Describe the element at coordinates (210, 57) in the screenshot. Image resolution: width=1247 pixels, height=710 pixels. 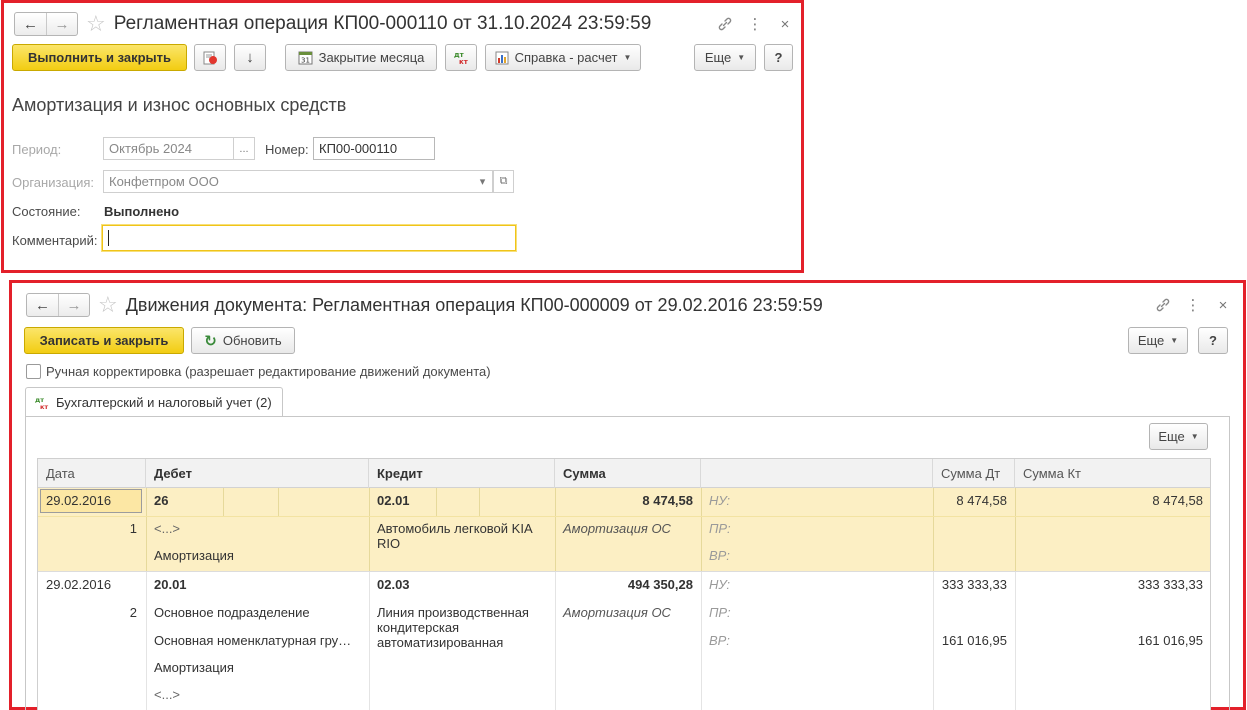
I see `report-icon-button` at that location.